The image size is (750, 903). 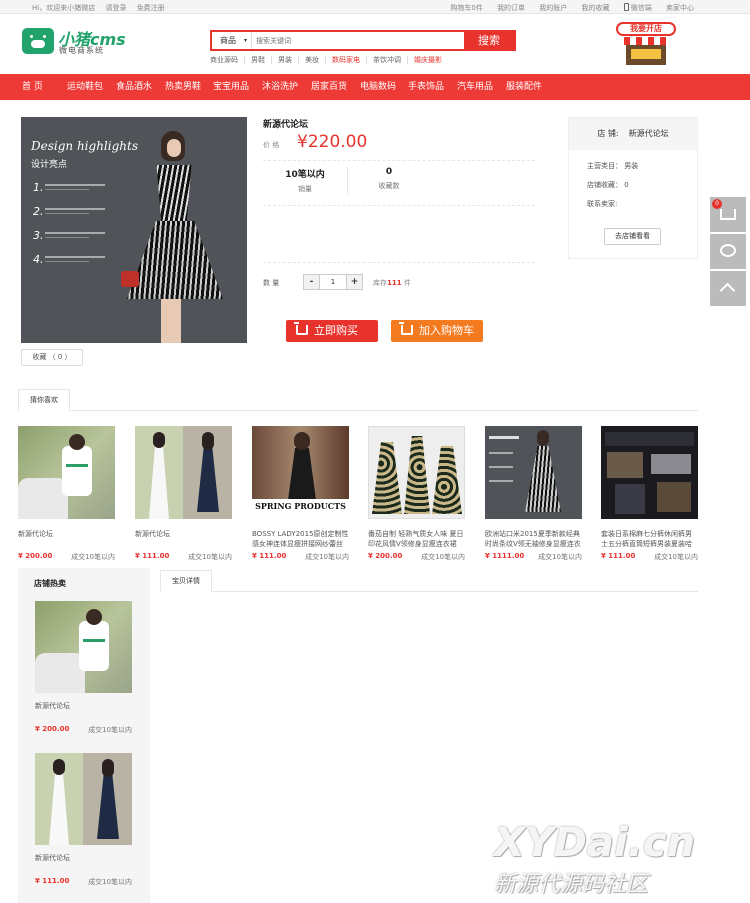 What do you see at coordinates (431, 60) in the screenshot?
I see `hot-keyword: 婚庆摄影` at bounding box center [431, 60].